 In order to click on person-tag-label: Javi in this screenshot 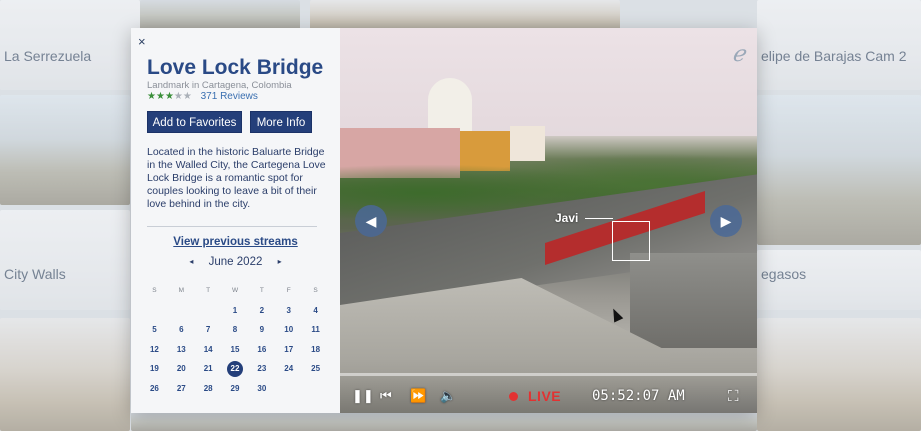, I will do `click(567, 218)`.